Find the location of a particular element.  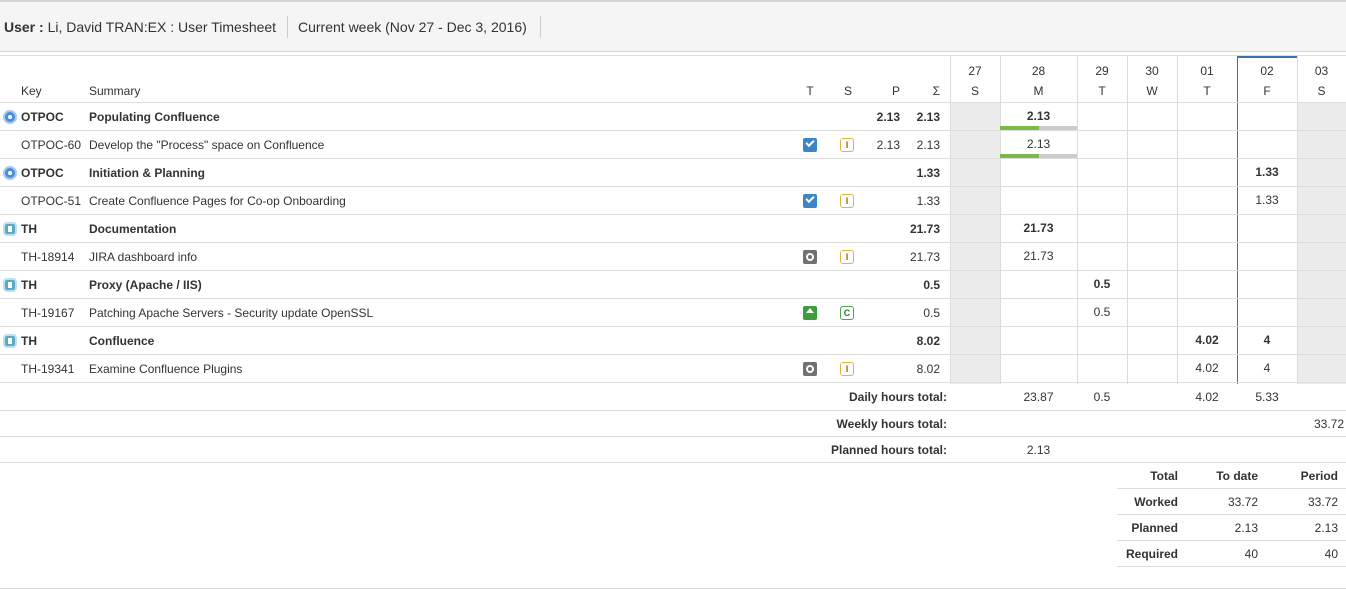

row-total-value: 2.13 is located at coordinates (928, 117).